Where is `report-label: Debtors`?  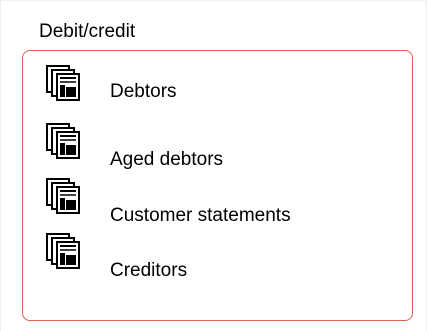
report-label: Debtors is located at coordinates (143, 91).